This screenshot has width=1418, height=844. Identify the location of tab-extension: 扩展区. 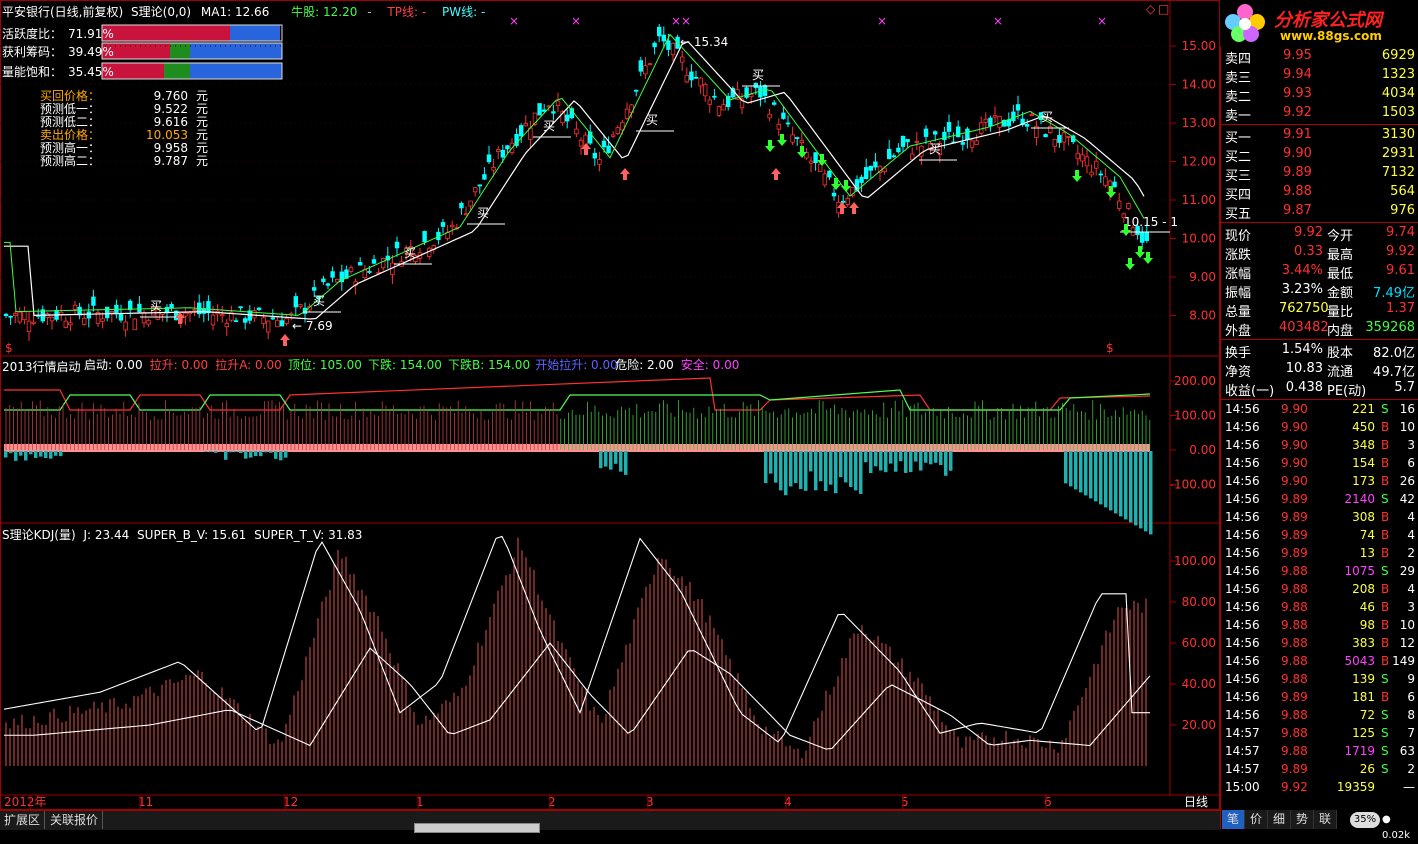
(22, 820).